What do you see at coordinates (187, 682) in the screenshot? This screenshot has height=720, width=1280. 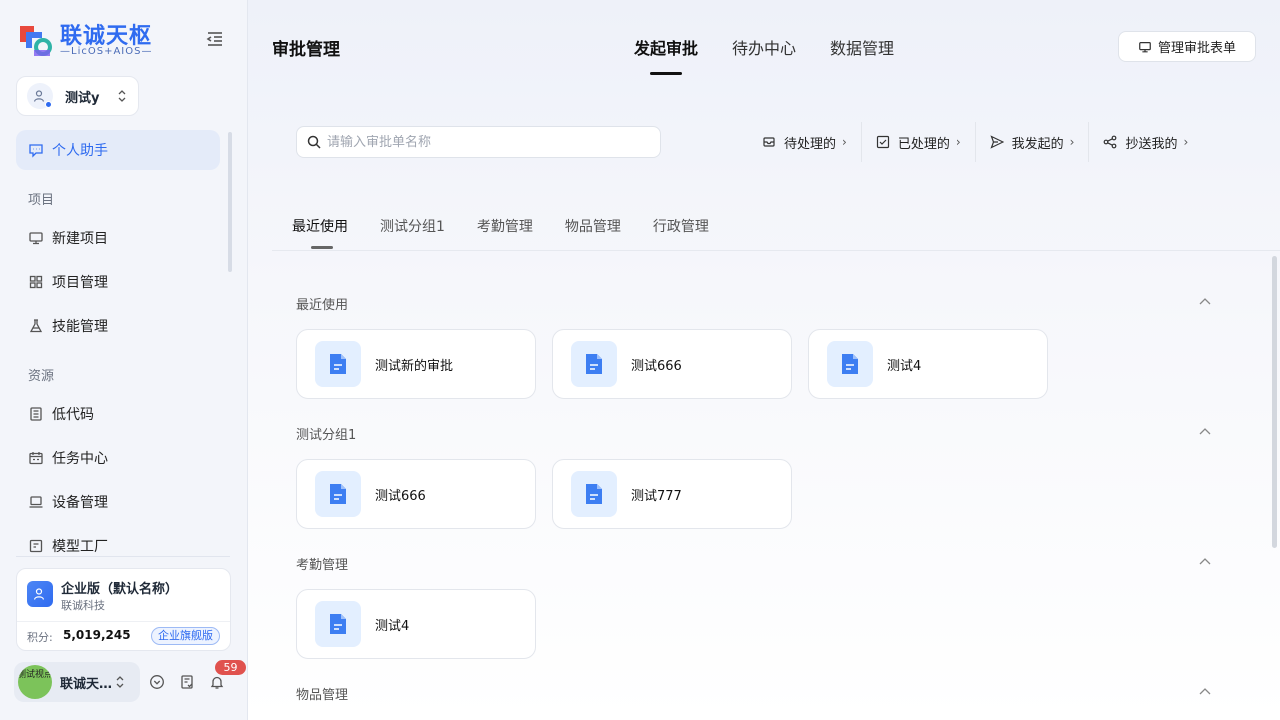 I see `document-icon` at bounding box center [187, 682].